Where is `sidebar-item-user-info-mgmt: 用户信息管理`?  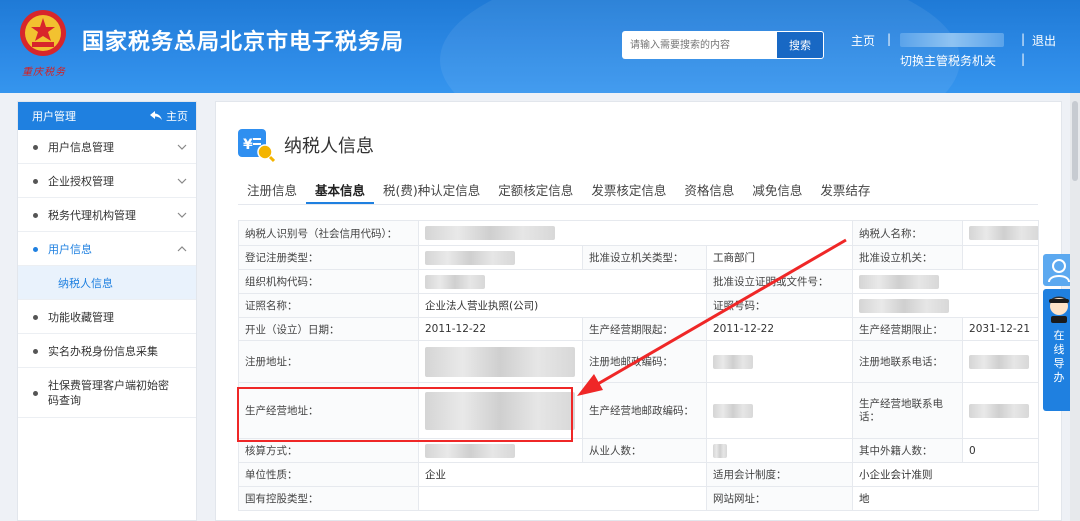
sidebar-item-user-info-mgmt: 用户信息管理 is located at coordinates (107, 147).